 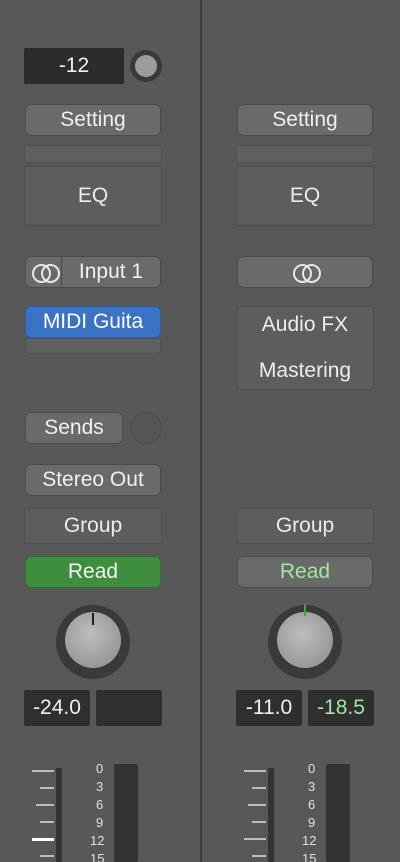 What do you see at coordinates (305, 348) in the screenshot?
I see `audio-fx-slot: Audio FX Mastering` at bounding box center [305, 348].